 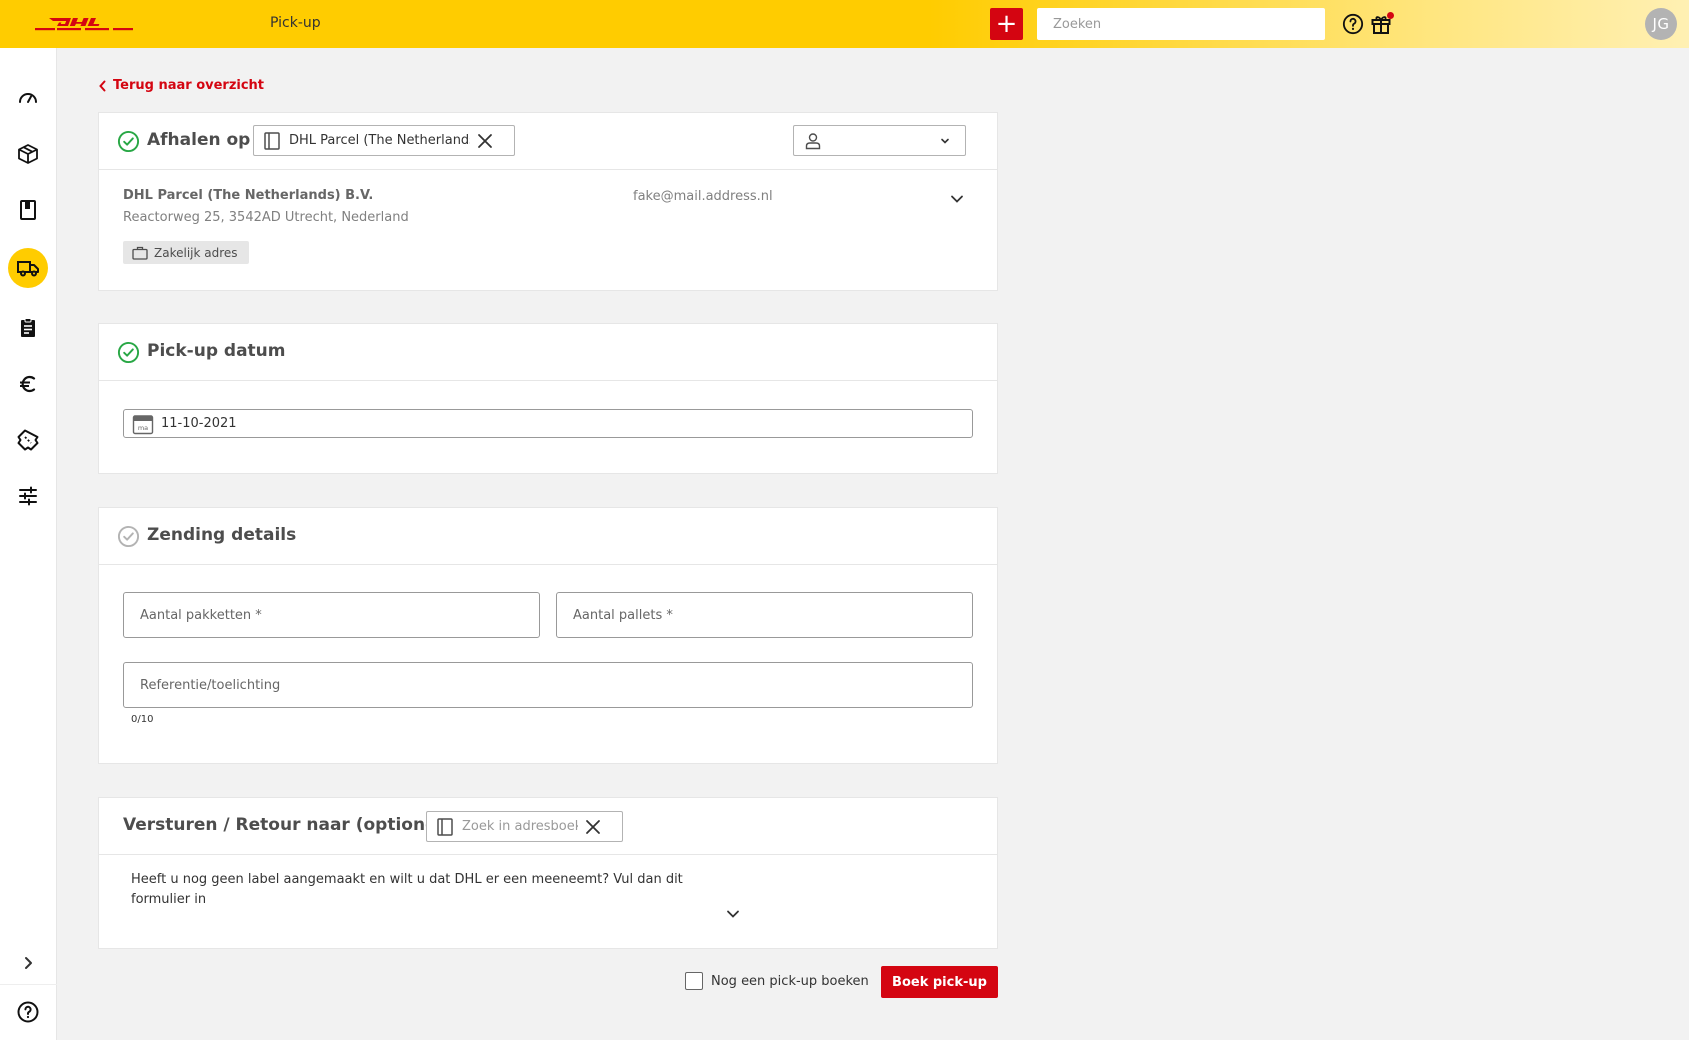 What do you see at coordinates (295, 23) in the screenshot?
I see `page-label: Pick-up` at bounding box center [295, 23].